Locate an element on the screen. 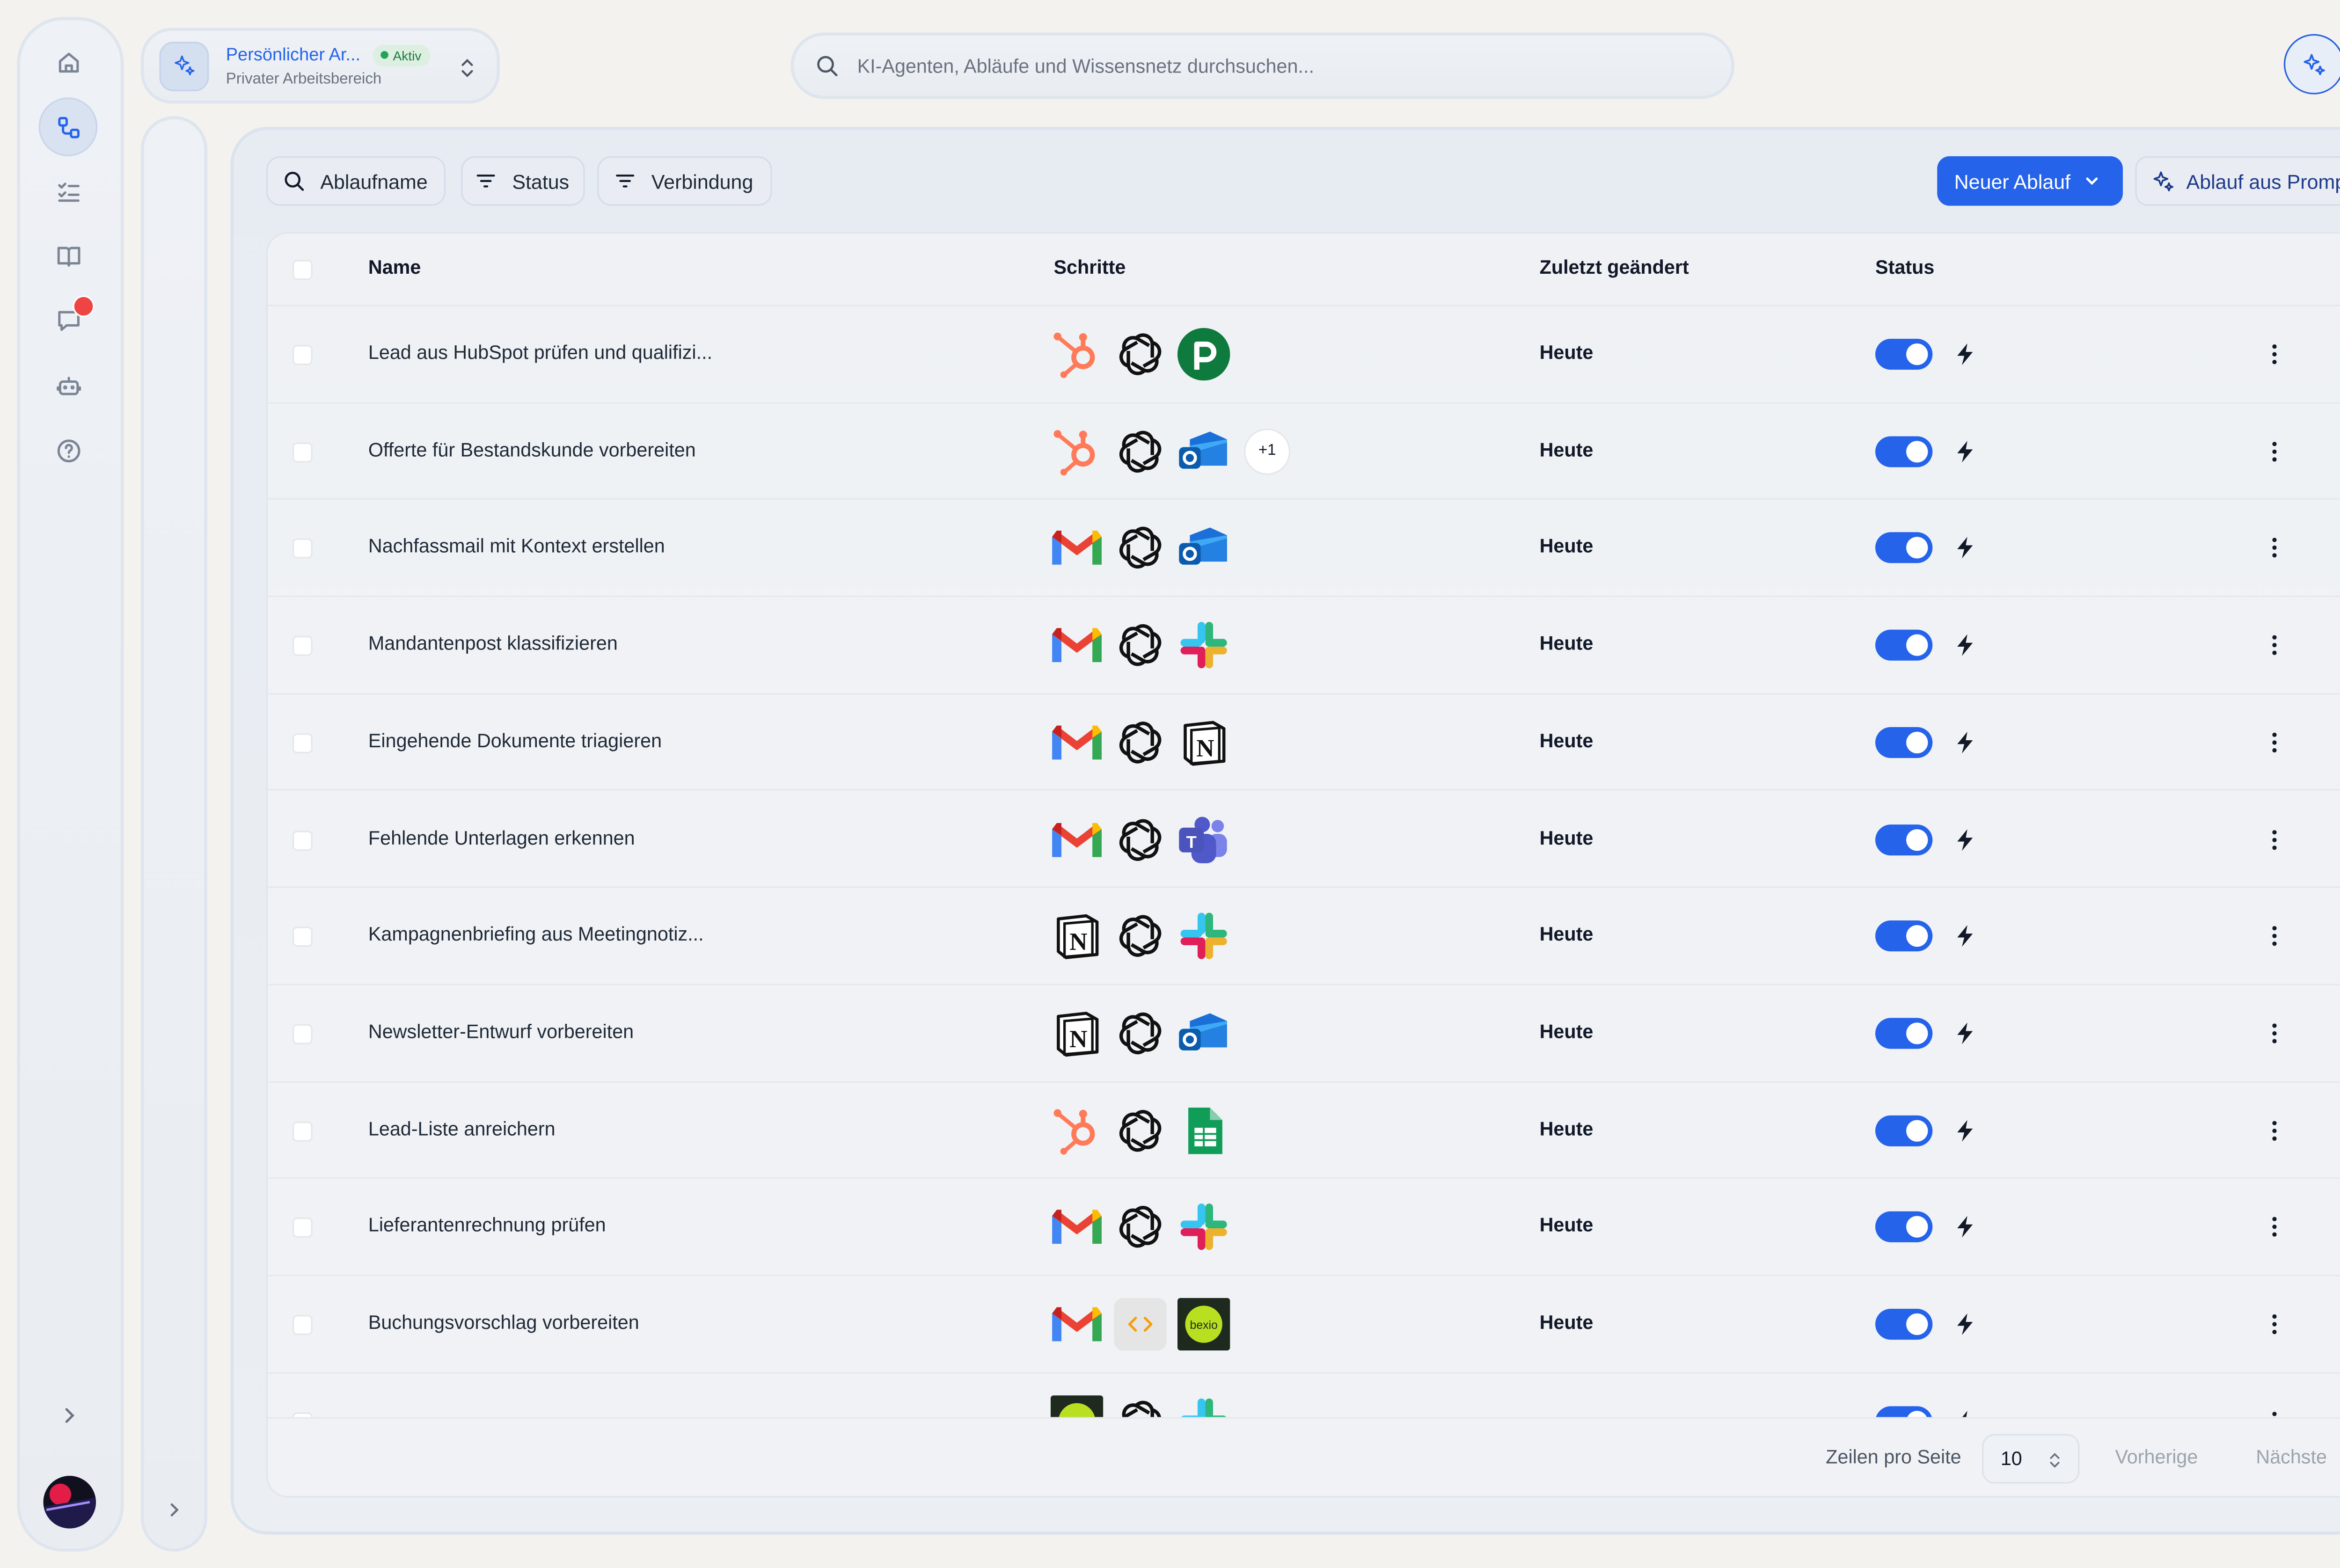  flow-steps: bexio is located at coordinates (1140, 1406).